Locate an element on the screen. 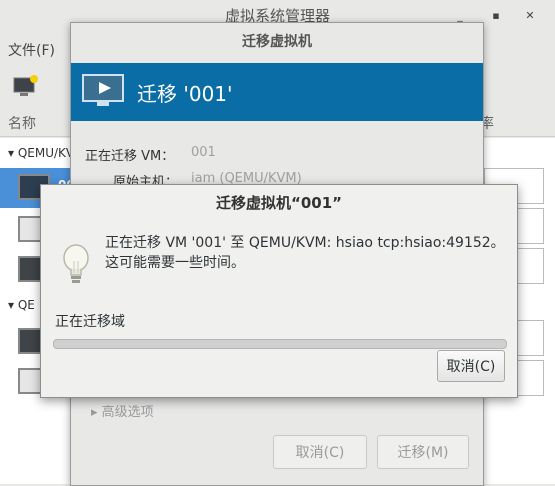 The height and width of the screenshot is (486, 555). close-icon: ✕ is located at coordinates (530, 16).